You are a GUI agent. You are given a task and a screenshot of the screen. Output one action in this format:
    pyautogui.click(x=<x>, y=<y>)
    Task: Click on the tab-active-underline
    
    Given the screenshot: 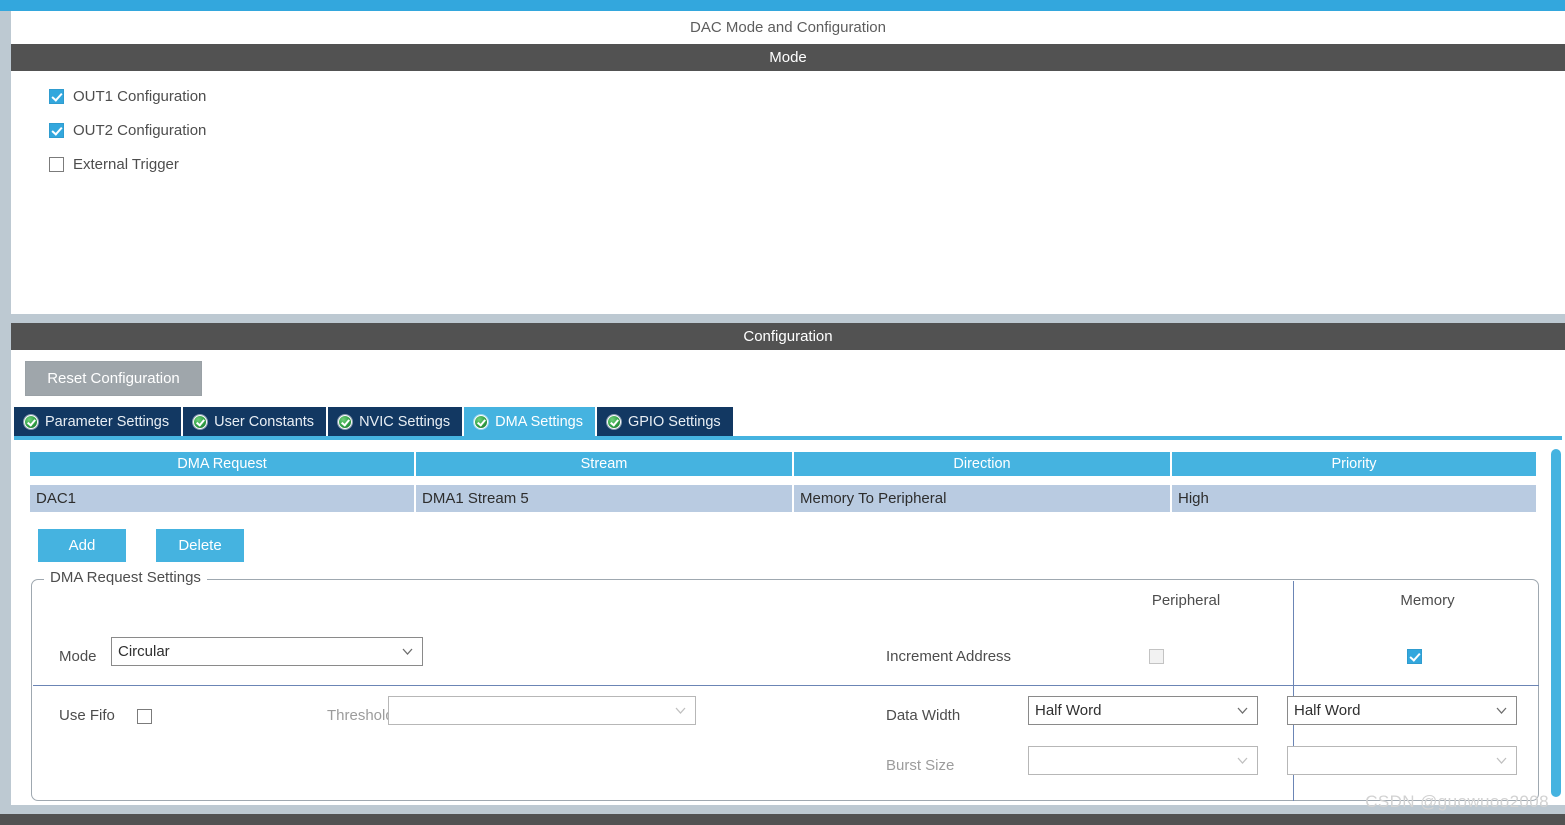 What is the action you would take?
    pyautogui.click(x=788, y=438)
    